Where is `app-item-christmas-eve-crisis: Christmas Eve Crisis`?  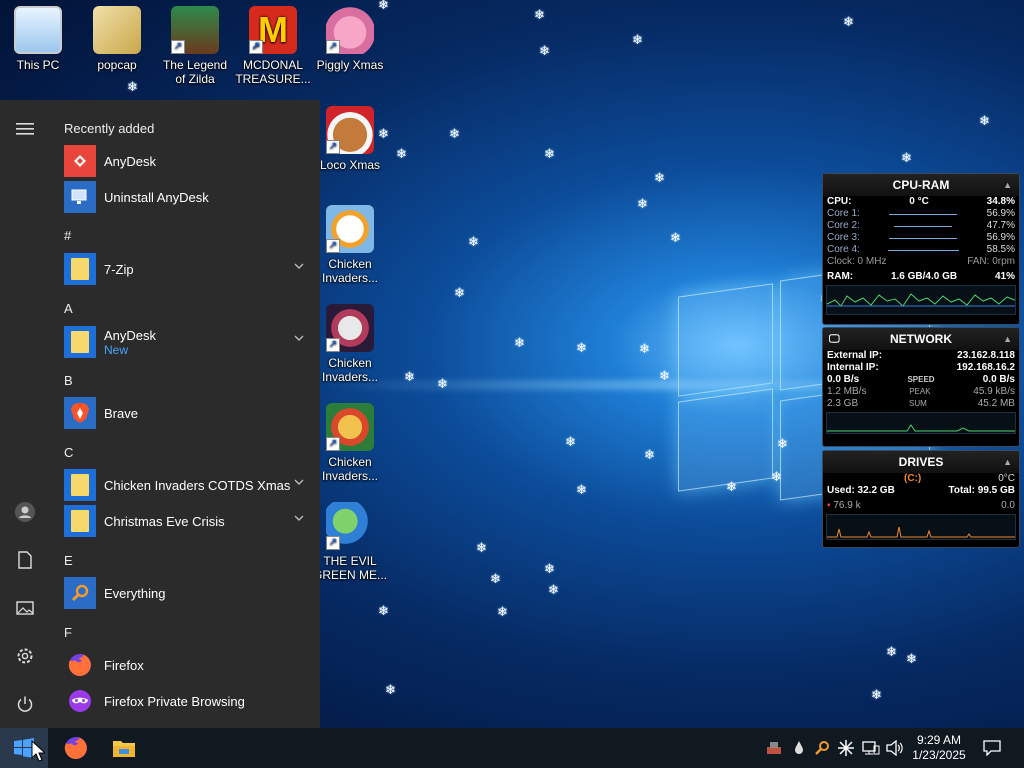 app-item-christmas-eve-crisis: Christmas Eve Crisis is located at coordinates (189, 521).